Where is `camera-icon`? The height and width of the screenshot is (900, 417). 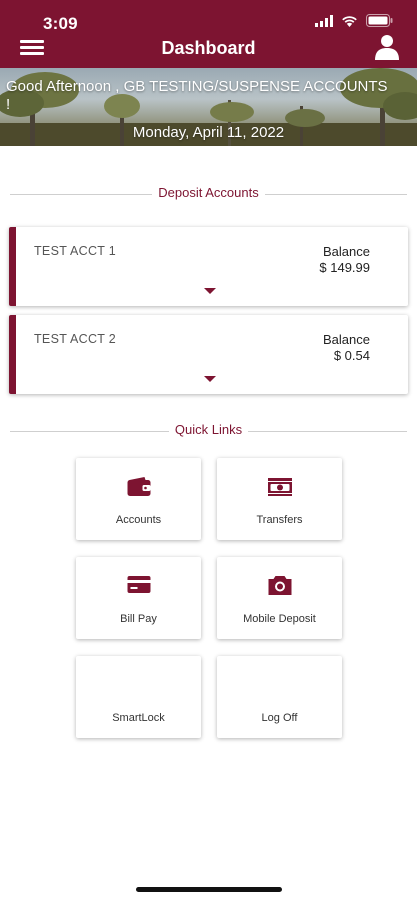
camera-icon is located at coordinates (279, 585).